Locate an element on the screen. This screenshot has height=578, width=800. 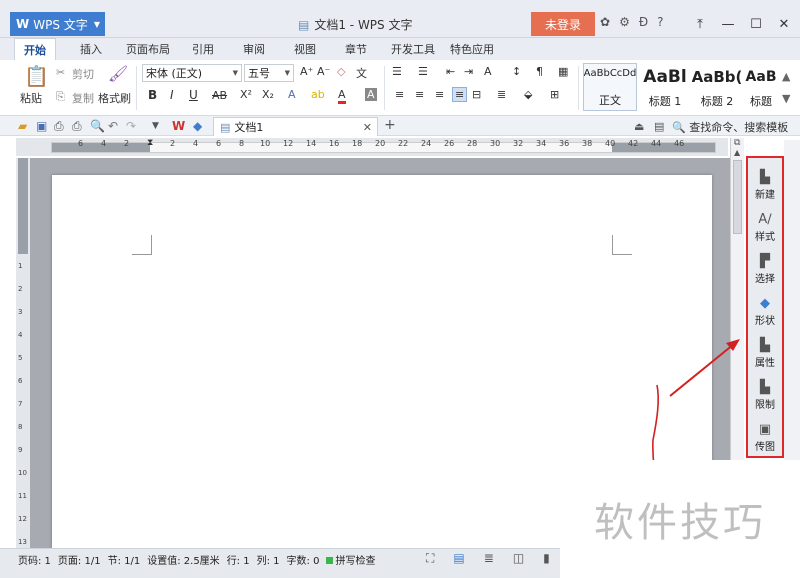
web-view-icon: ◫ is located at coordinates (518, 558).